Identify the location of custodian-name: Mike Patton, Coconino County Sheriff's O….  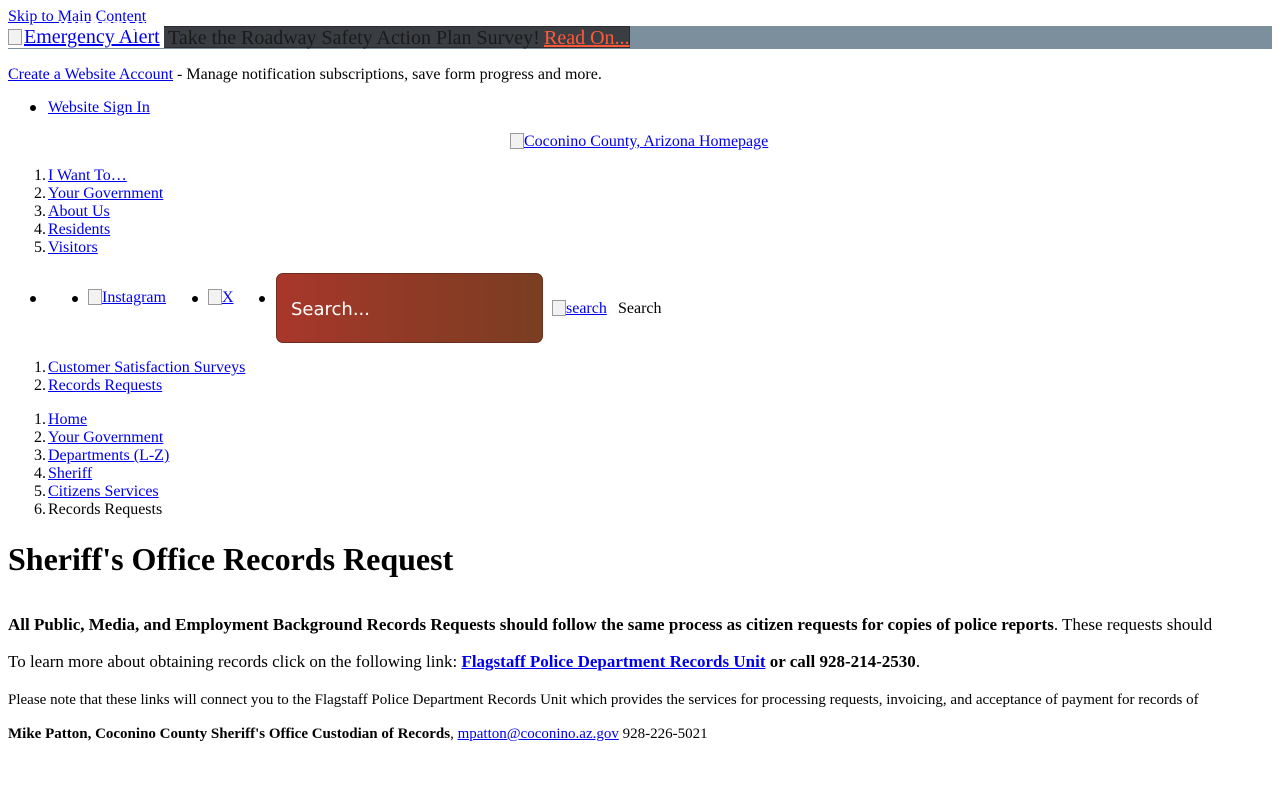
(229, 734).